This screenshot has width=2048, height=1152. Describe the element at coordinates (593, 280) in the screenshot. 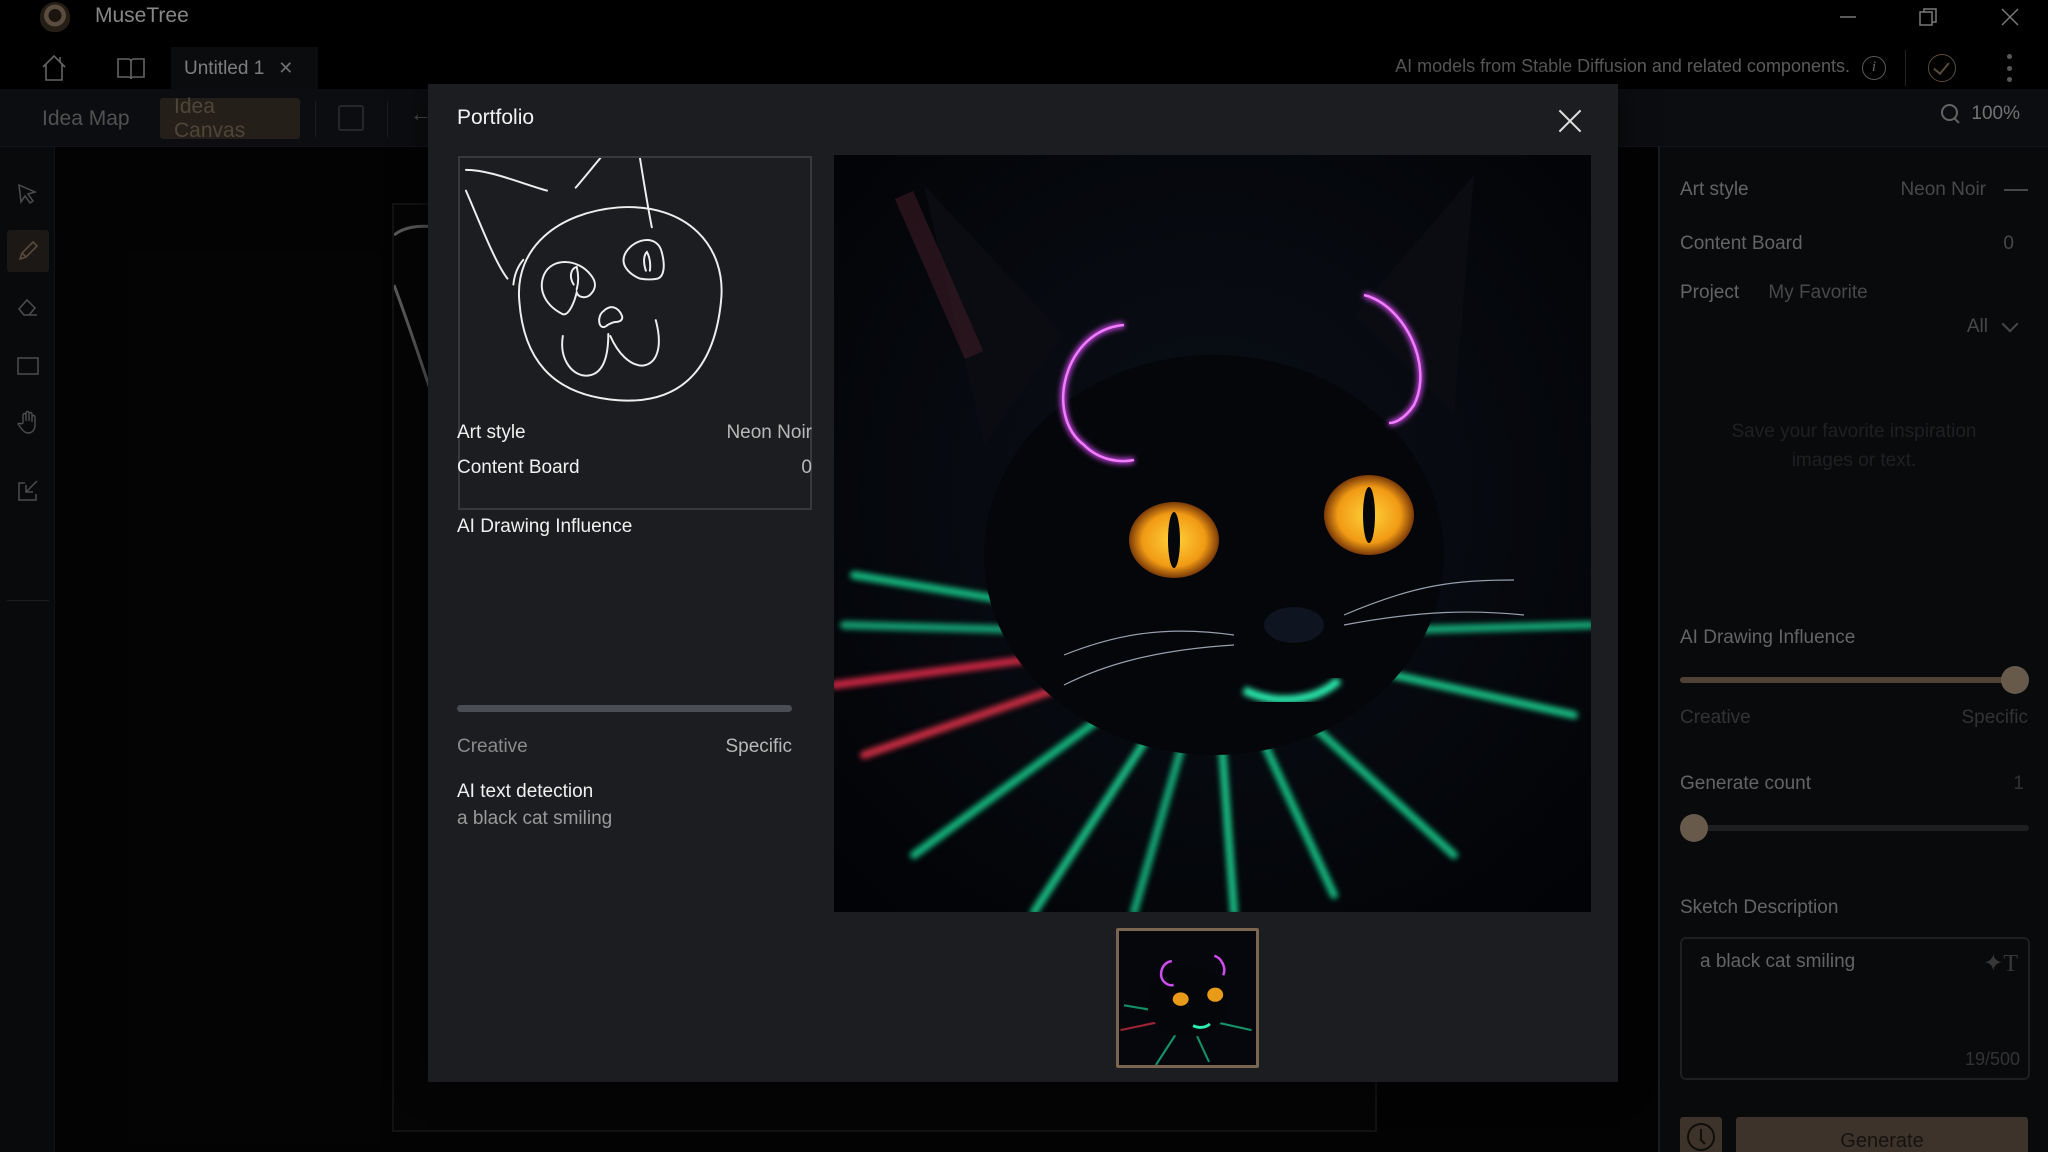

I see `cat-sketch` at that location.